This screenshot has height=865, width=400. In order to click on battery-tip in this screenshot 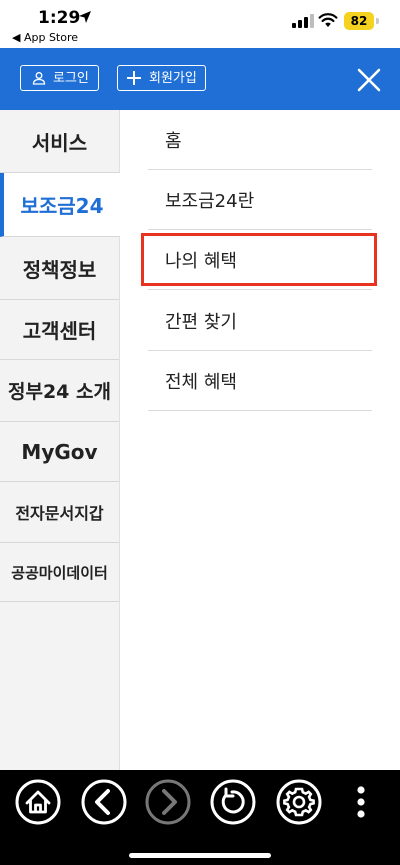, I will do `click(377, 21)`.